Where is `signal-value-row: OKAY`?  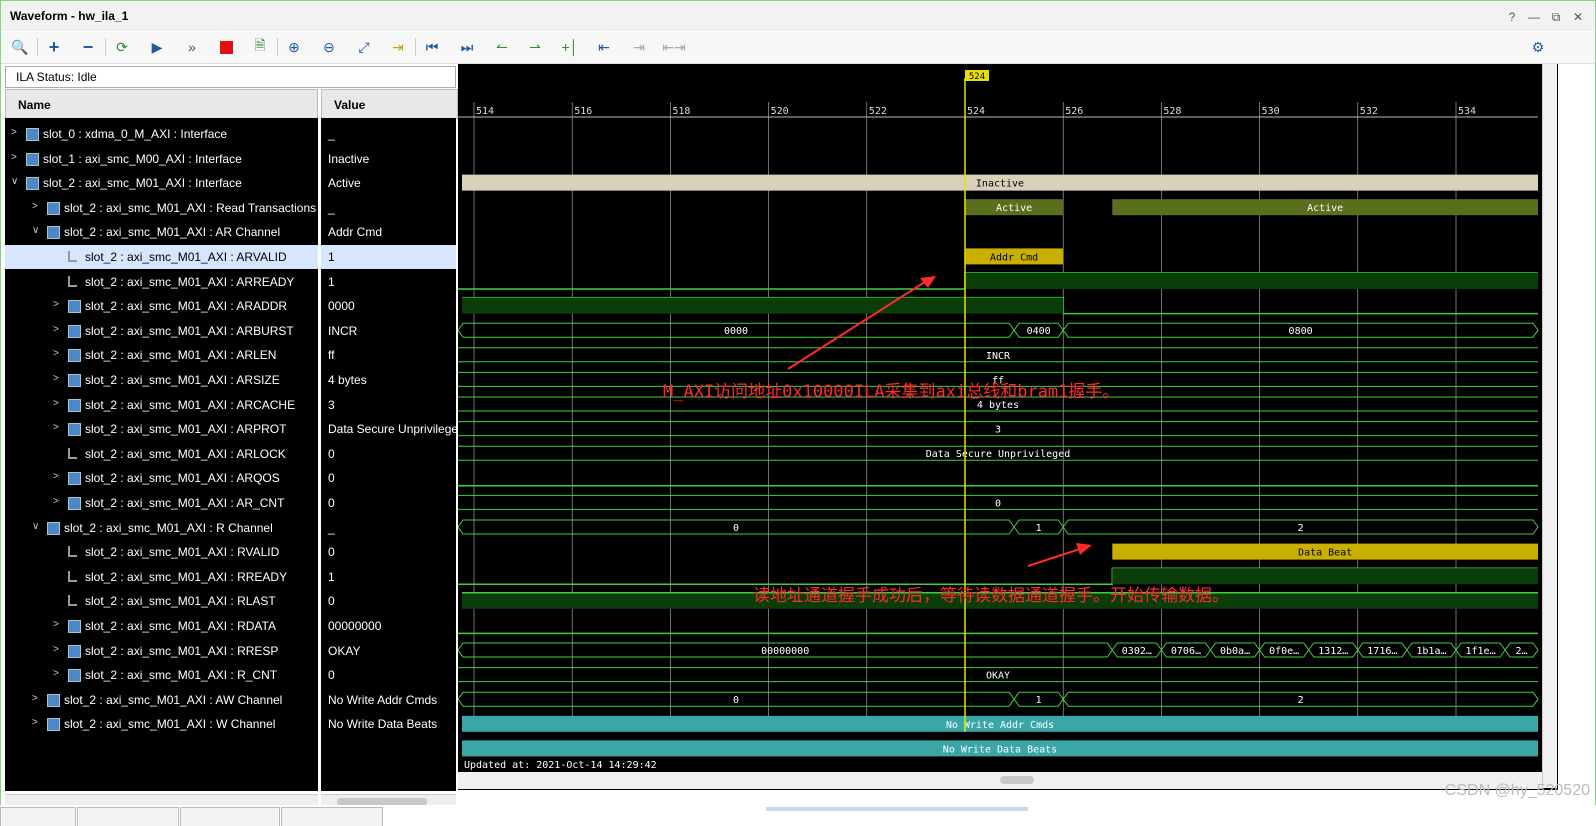 signal-value-row: OKAY is located at coordinates (388, 651).